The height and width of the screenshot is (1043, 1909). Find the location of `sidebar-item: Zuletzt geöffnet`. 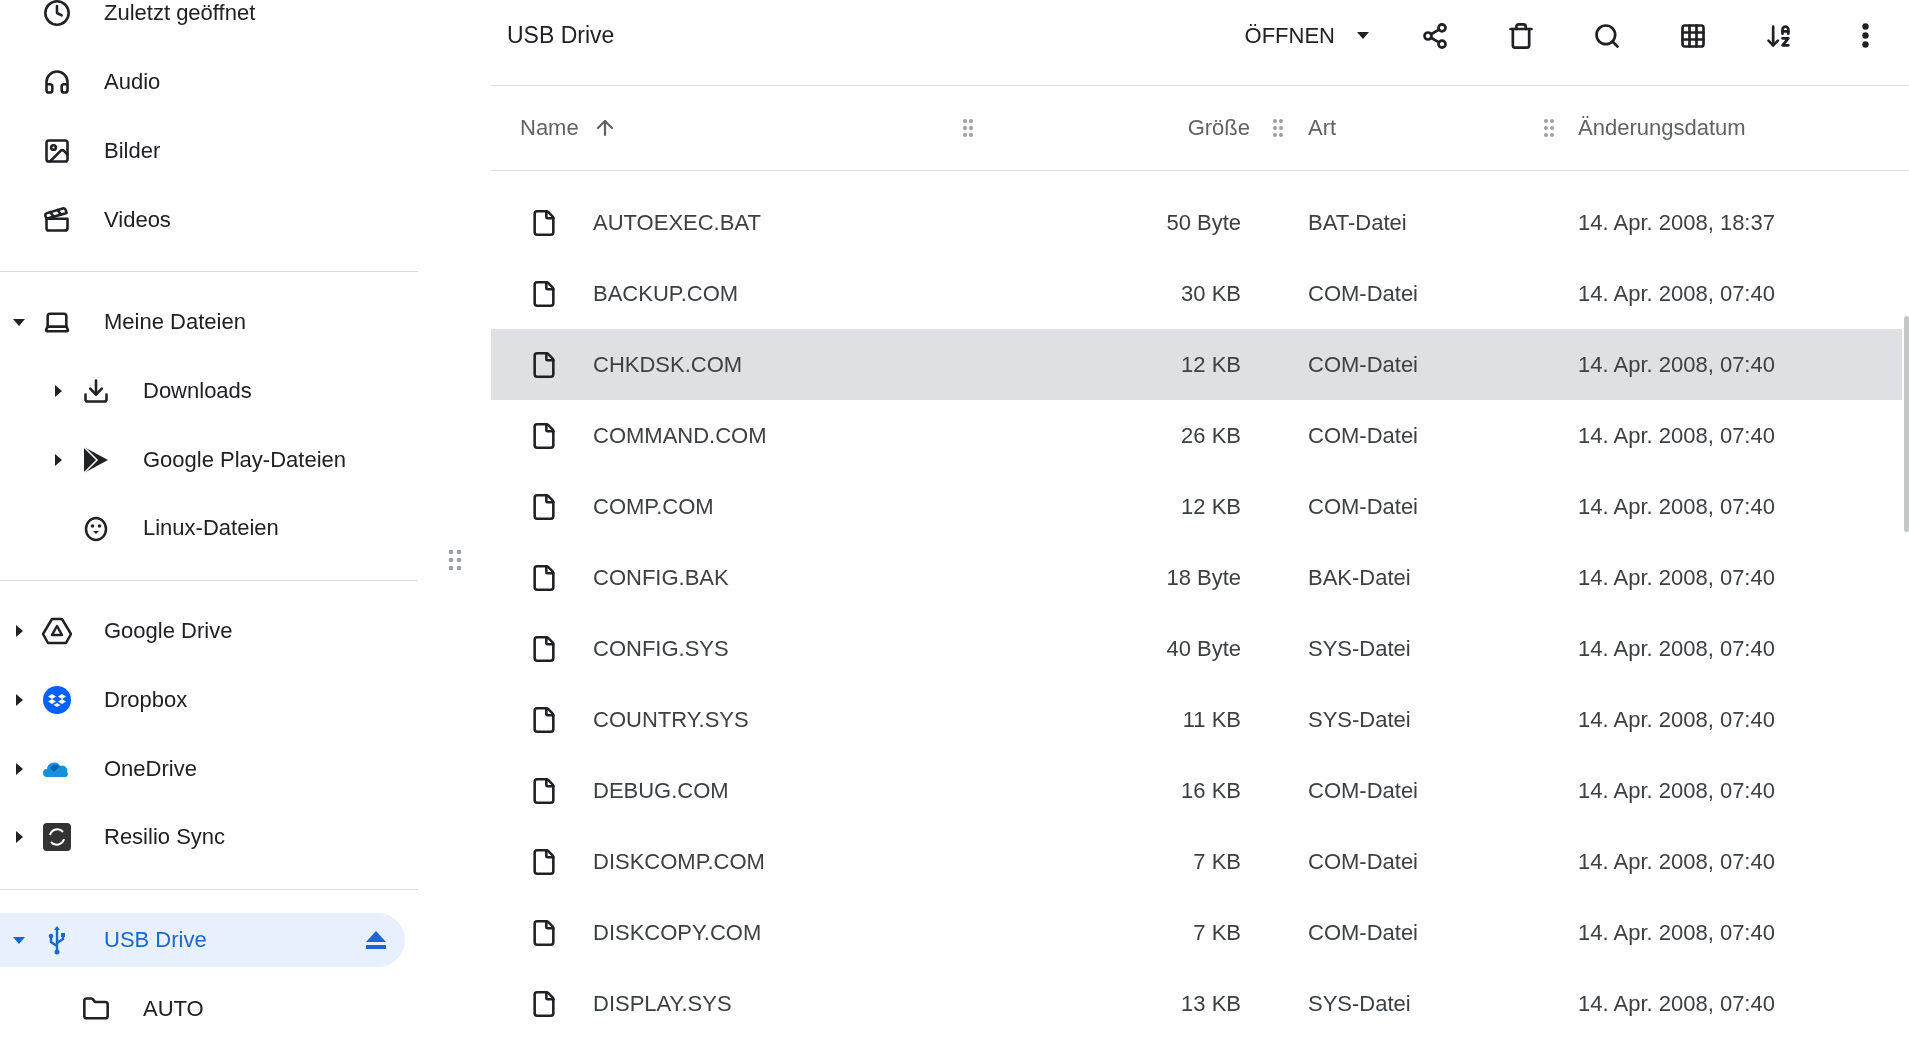

sidebar-item: Zuletzt geöffnet is located at coordinates (202, 20).